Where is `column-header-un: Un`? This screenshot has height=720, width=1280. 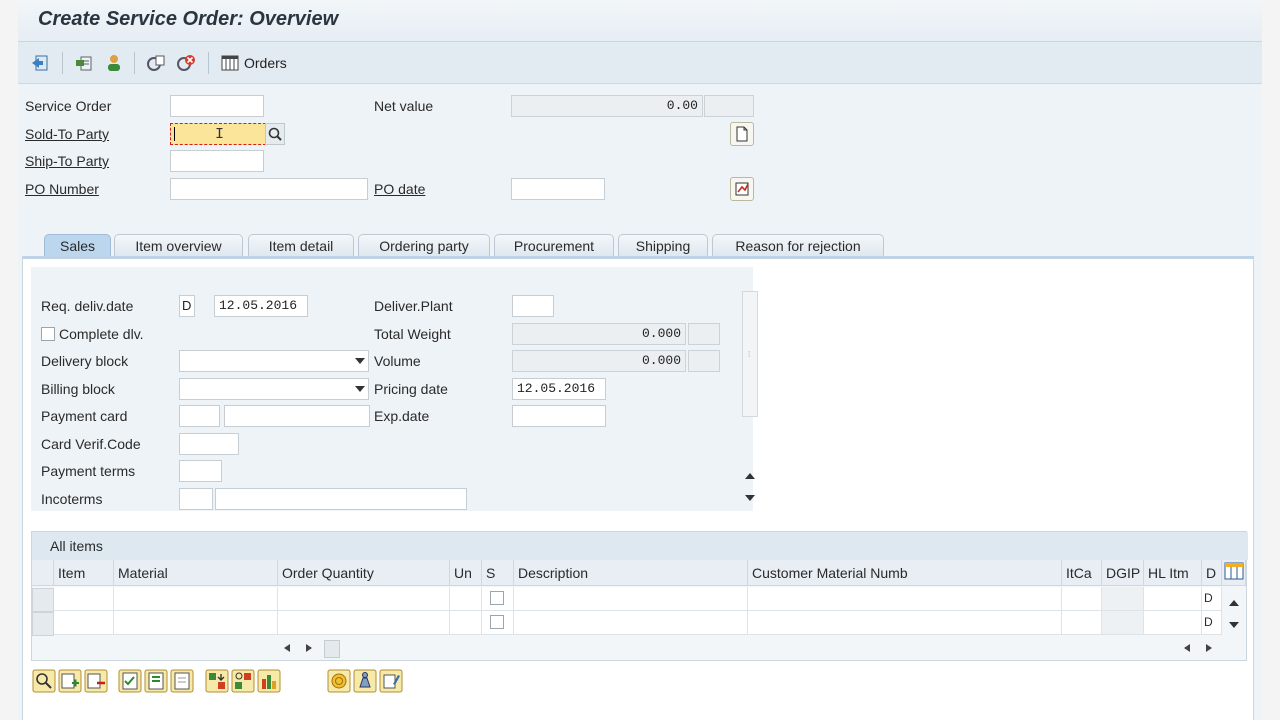 column-header-un: Un is located at coordinates (466, 573).